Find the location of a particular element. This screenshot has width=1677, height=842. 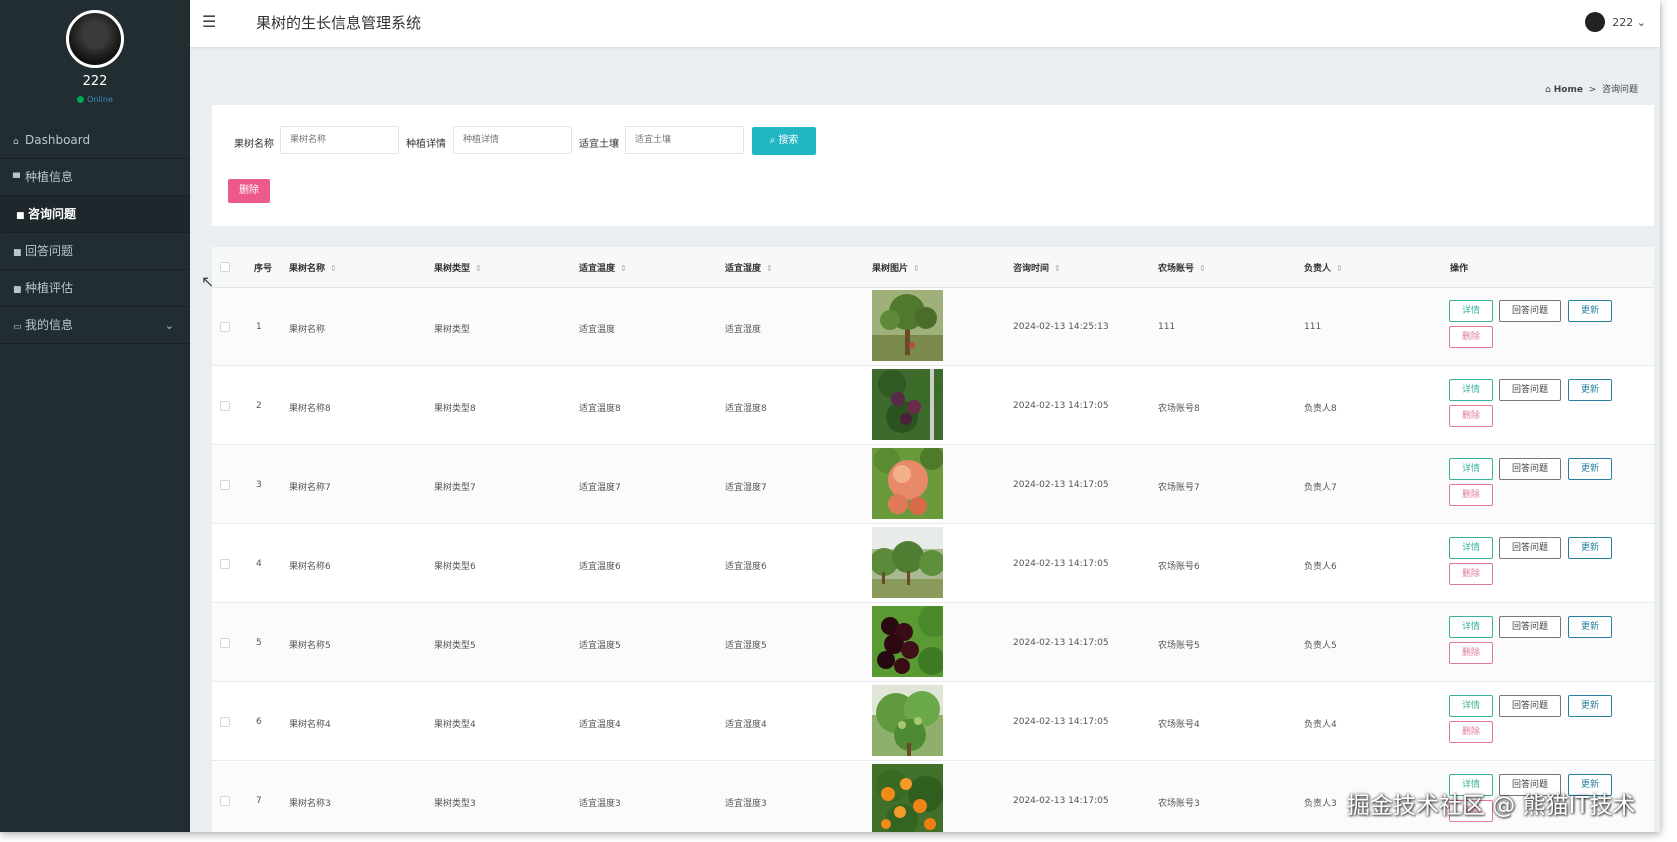

col-time: 咨询时间 ⇕ is located at coordinates (1037, 267).